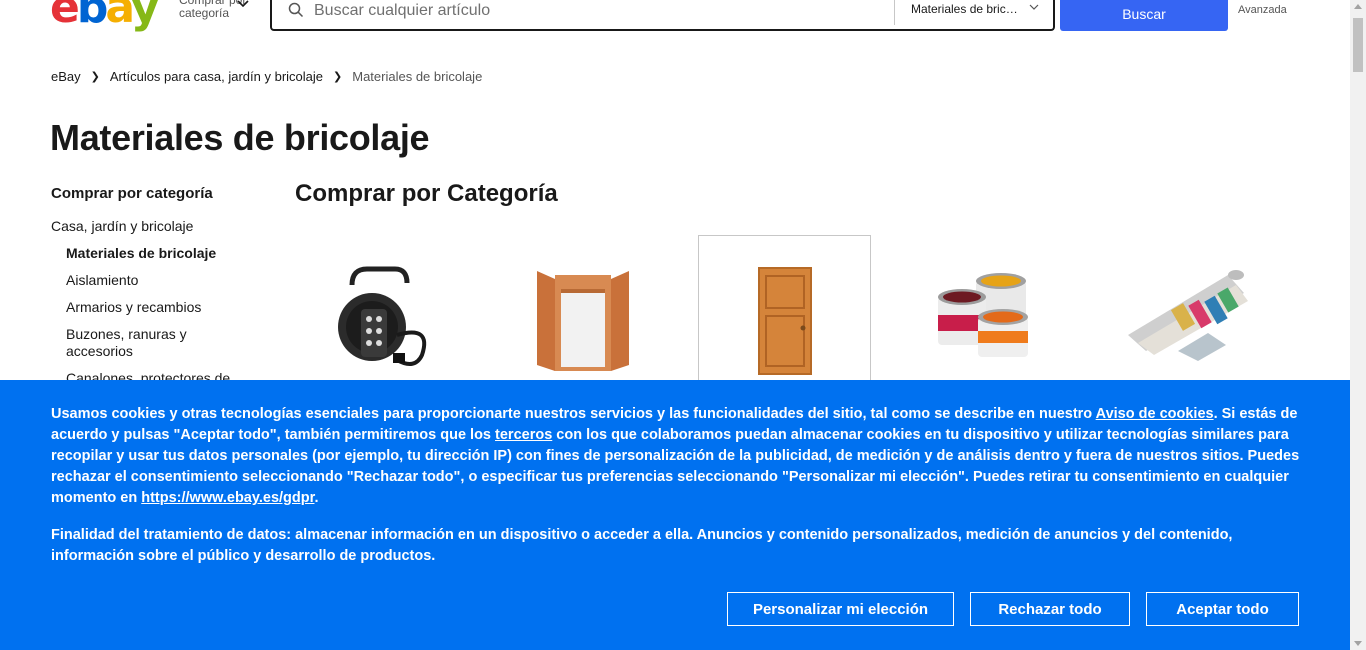 The width and height of the screenshot is (1366, 650). What do you see at coordinates (296, 10) in the screenshot?
I see `search-icon` at bounding box center [296, 10].